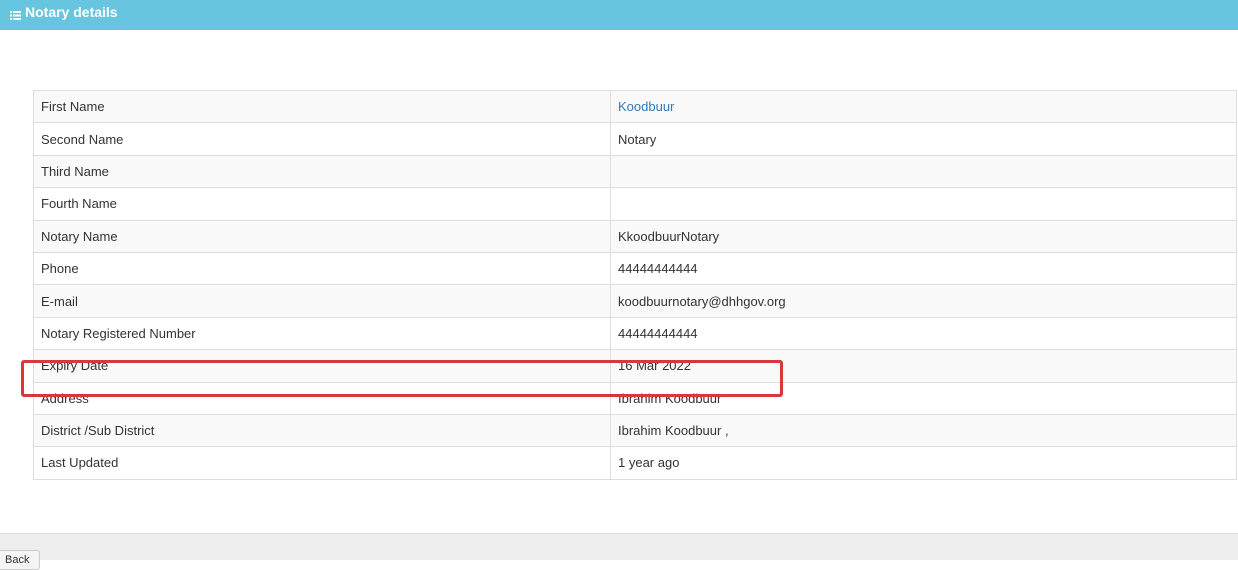  What do you see at coordinates (923, 430) in the screenshot?
I see `detail-value: Ibrahim Koodbuur ,` at bounding box center [923, 430].